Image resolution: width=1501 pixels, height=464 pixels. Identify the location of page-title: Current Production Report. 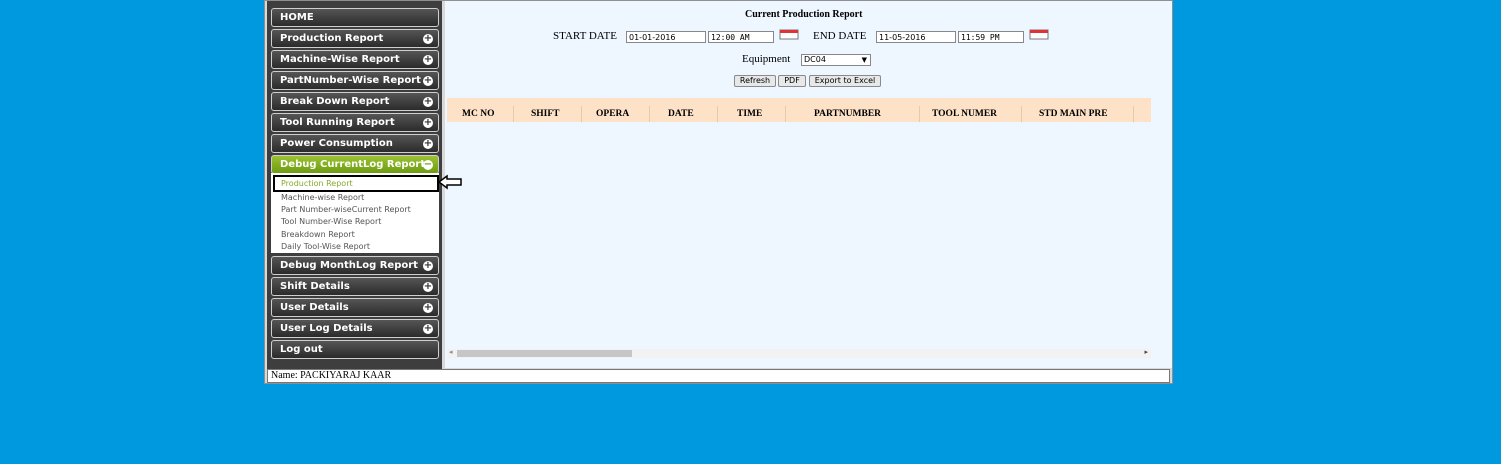
(804, 14).